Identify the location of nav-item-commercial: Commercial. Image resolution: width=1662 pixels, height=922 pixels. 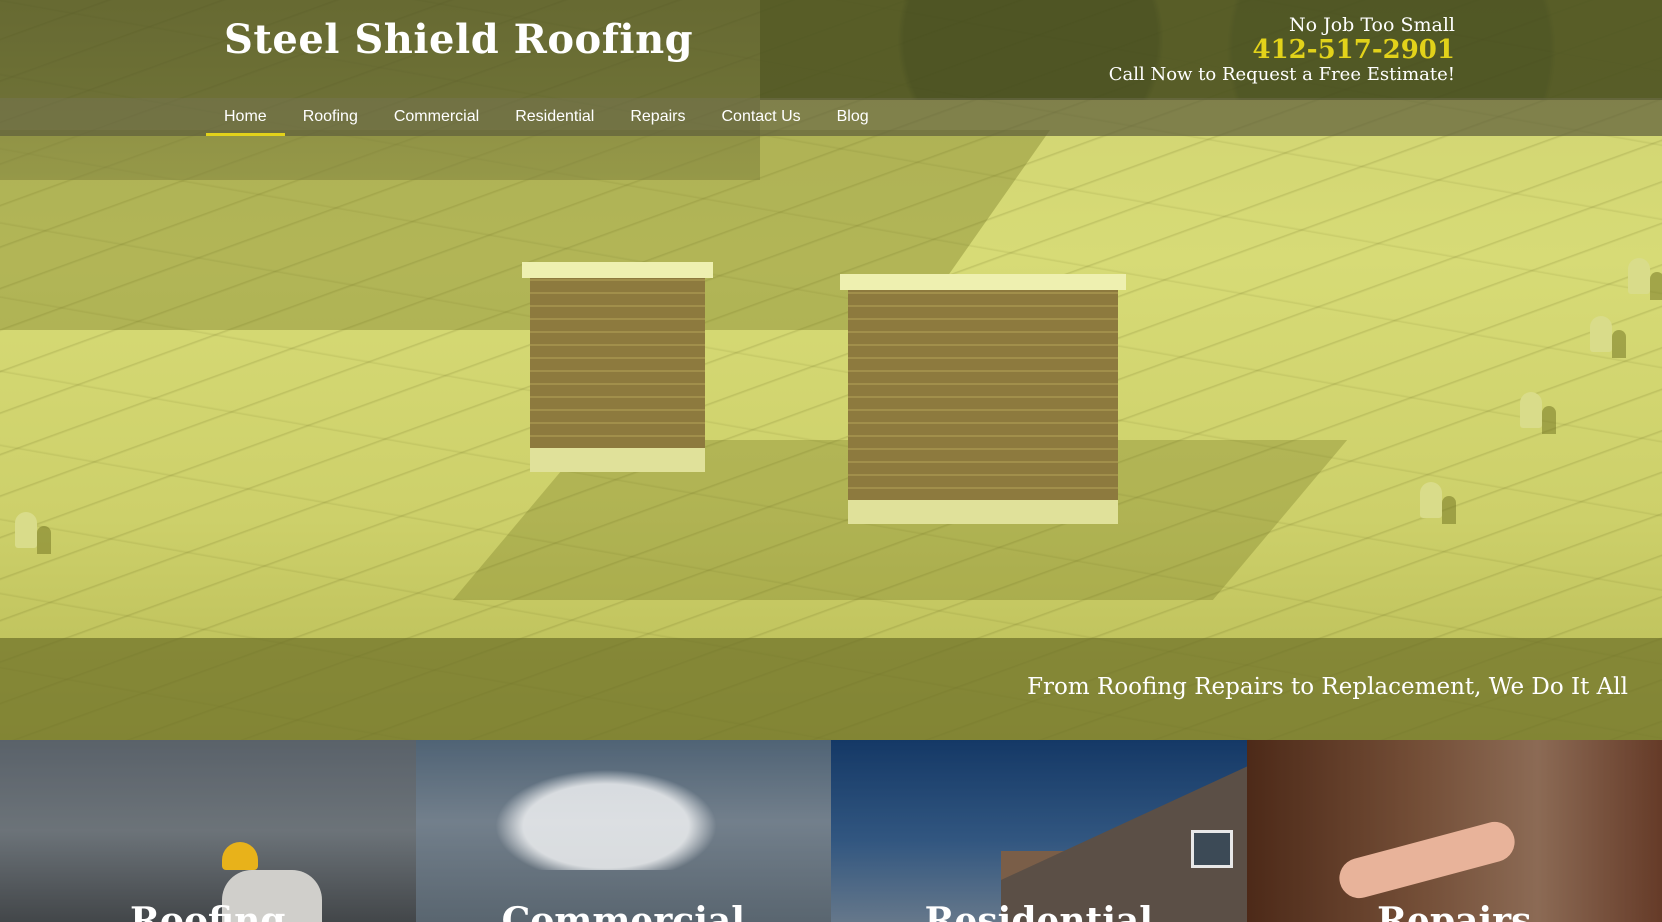
(436, 117).